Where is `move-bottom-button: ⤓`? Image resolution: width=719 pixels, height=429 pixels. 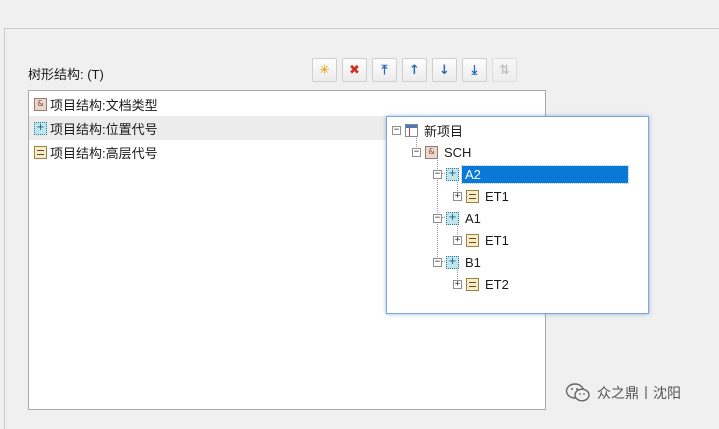 move-bottom-button: ⤓ is located at coordinates (474, 70).